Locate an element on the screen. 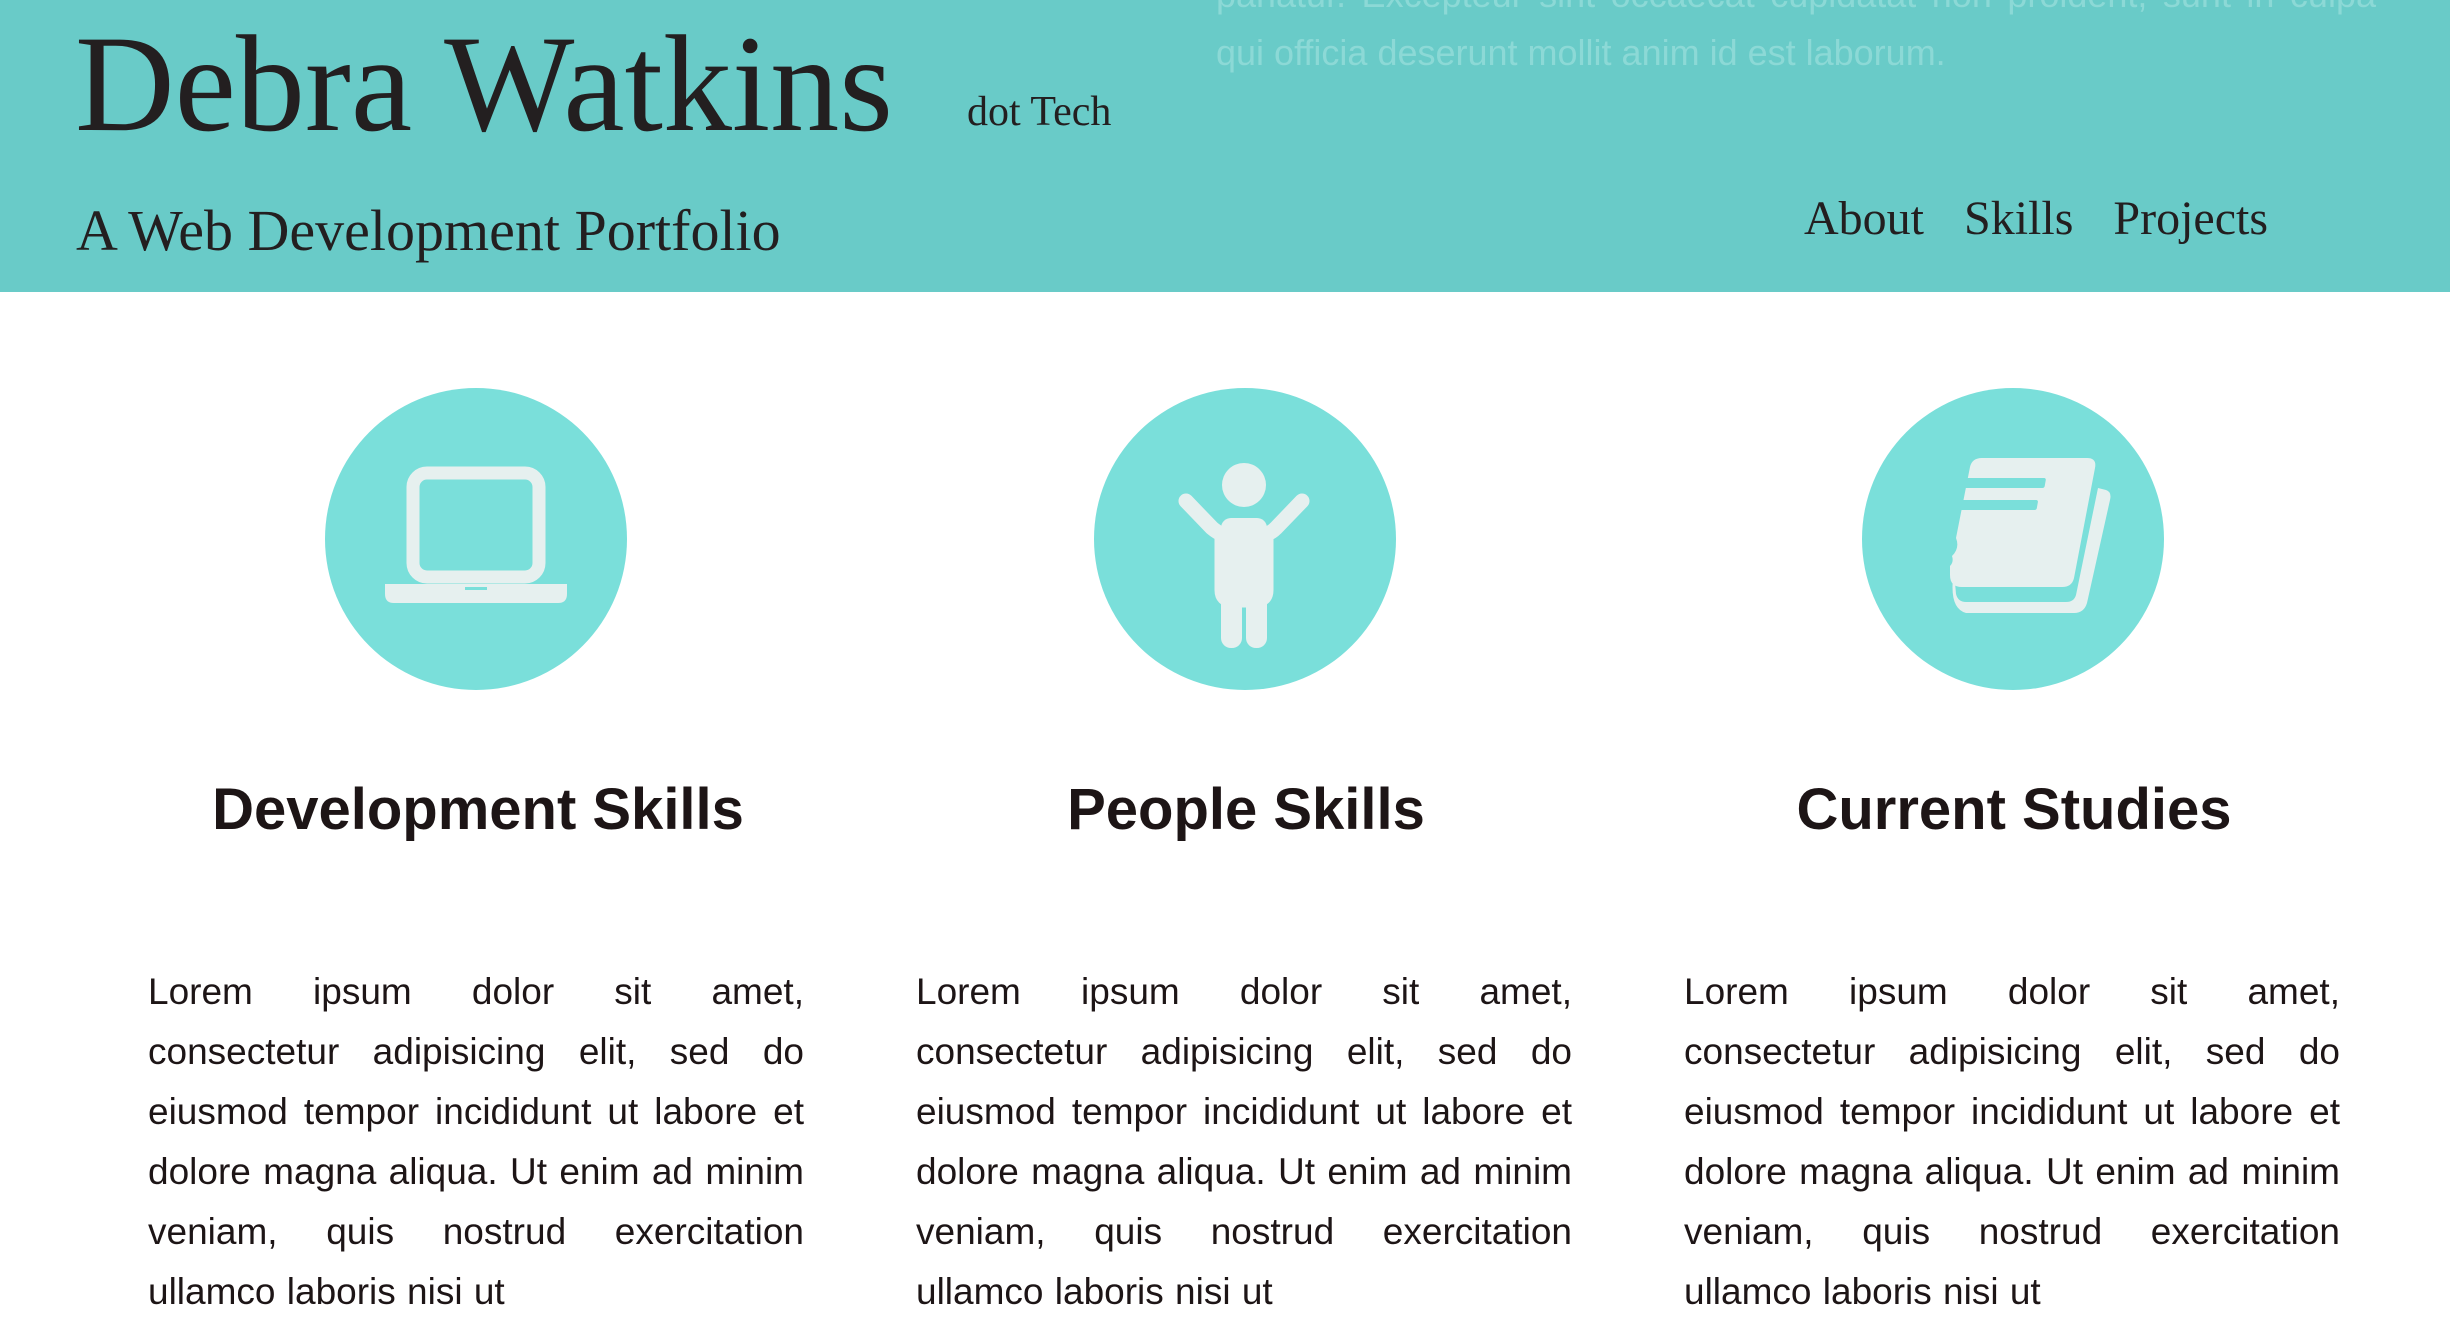 Image resolution: width=2450 pixels, height=1324 pixels. site-title: Debra Watkins is located at coordinates (484, 84).